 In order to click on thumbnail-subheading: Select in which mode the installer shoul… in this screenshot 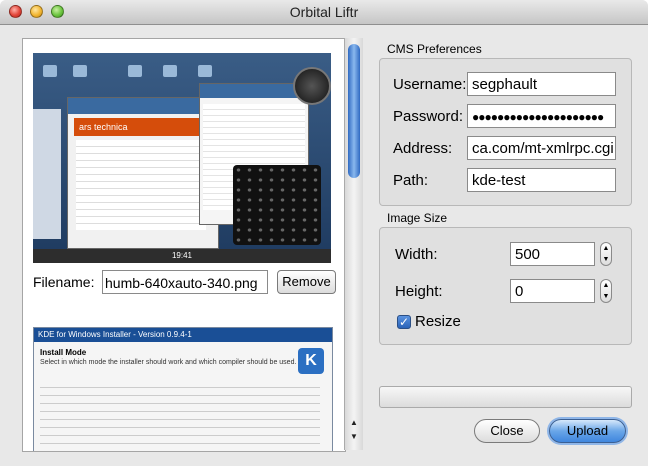, I will do `click(168, 362)`.